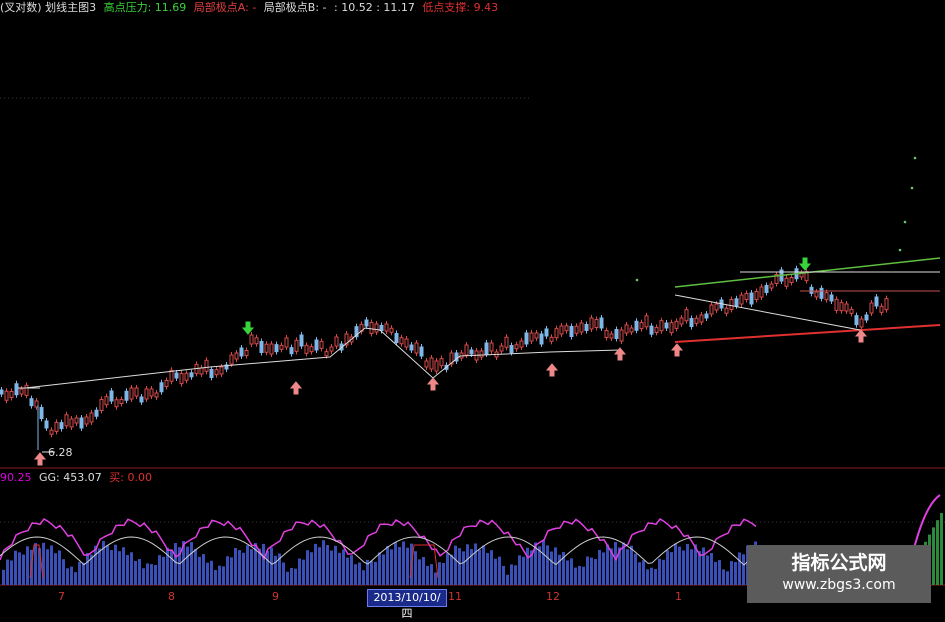  I want to click on sub-indicator-legend: 90.25 GG: 453.07 买: 0.00, so click(78, 478).